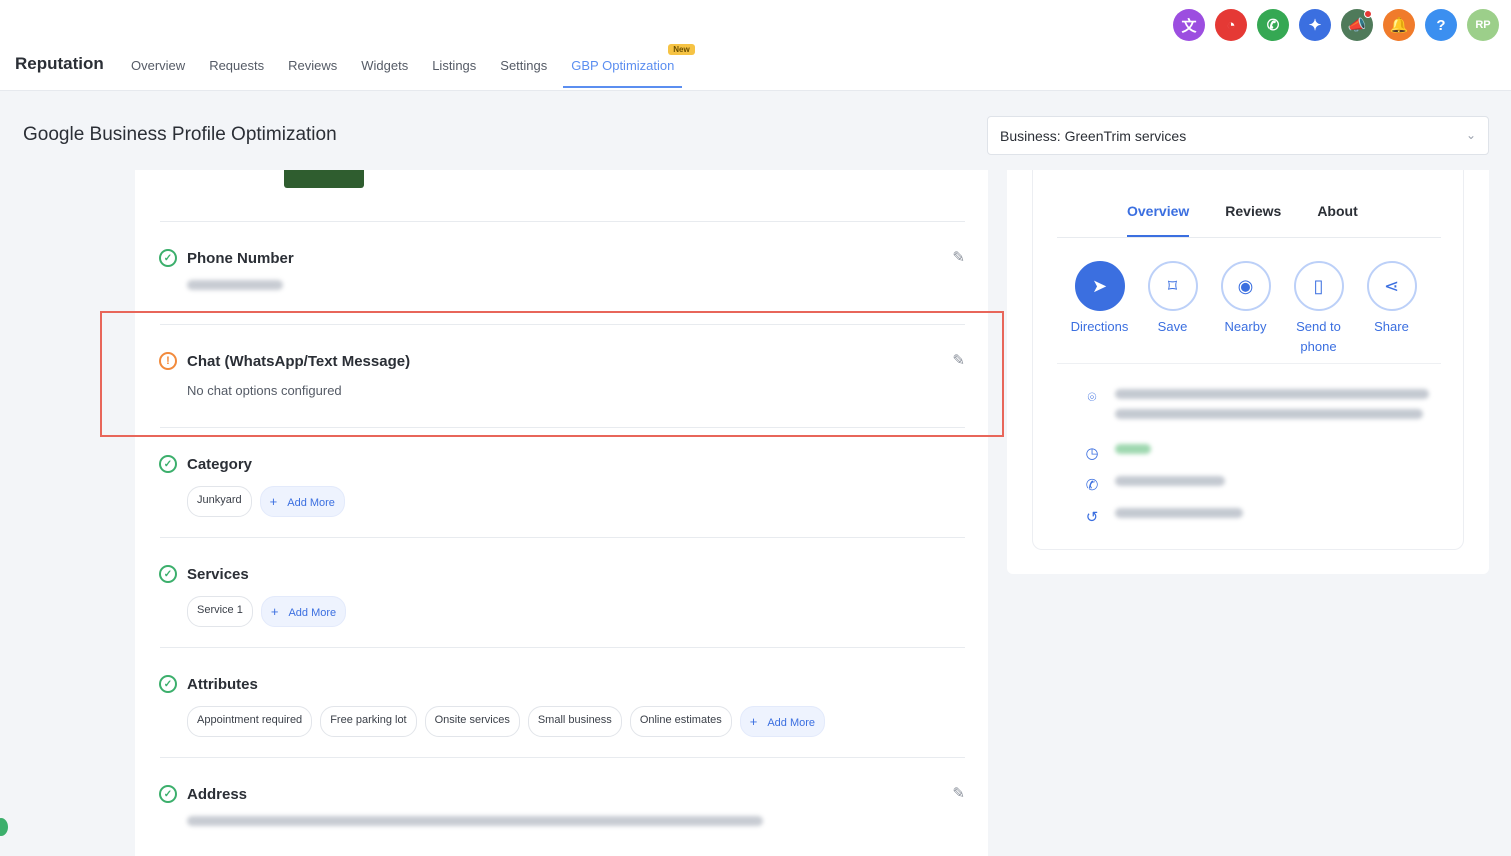 The height and width of the screenshot is (856, 1511). I want to click on user-avatar-icon: RP, so click(1483, 25).